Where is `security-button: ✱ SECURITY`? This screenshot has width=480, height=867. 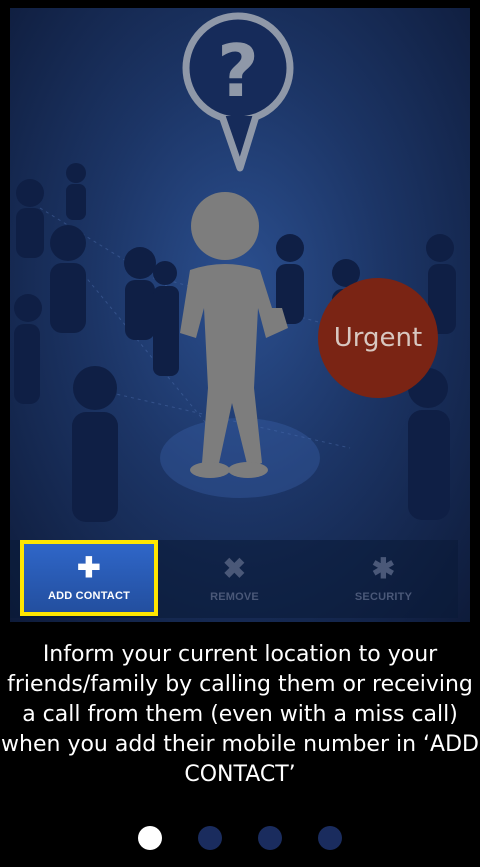 security-button: ✱ SECURITY is located at coordinates (383, 579).